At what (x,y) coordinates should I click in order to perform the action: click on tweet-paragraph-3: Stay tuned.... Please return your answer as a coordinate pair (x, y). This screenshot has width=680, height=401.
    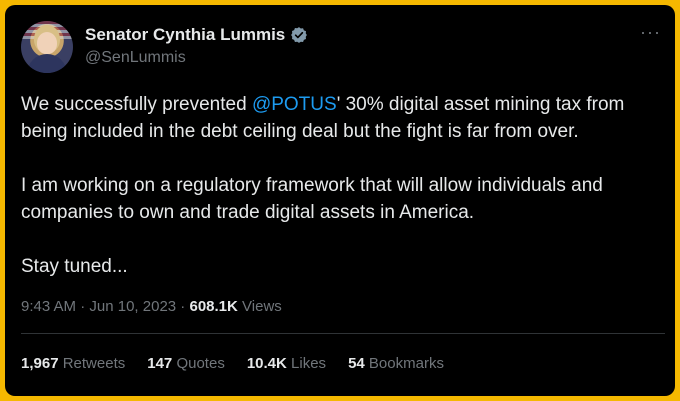
    Looking at the image, I should click on (74, 266).